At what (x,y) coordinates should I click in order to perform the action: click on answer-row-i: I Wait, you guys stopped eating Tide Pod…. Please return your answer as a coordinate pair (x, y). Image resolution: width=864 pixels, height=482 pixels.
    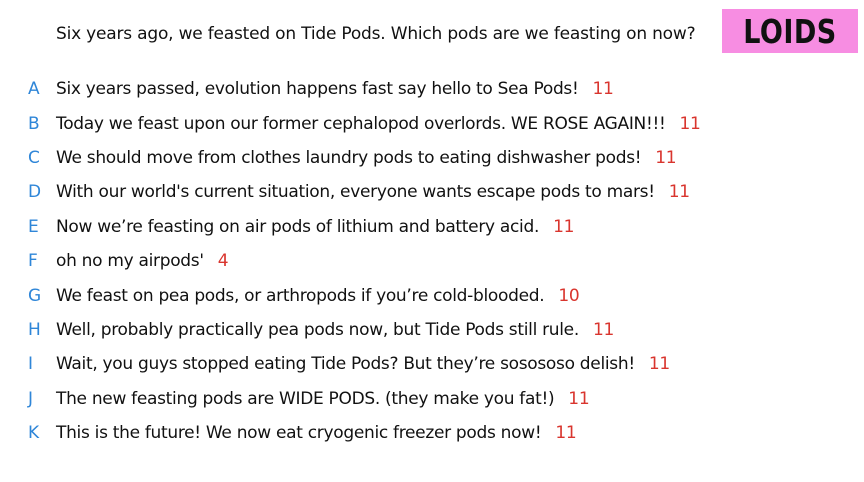
    Looking at the image, I should click on (432, 364).